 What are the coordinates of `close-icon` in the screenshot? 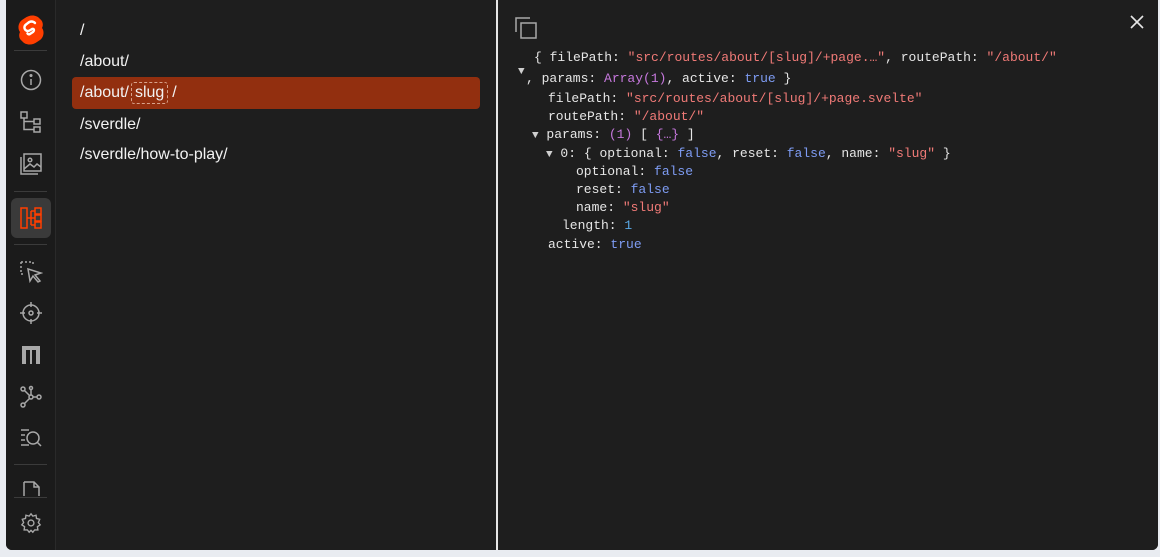 It's located at (1137, 22).